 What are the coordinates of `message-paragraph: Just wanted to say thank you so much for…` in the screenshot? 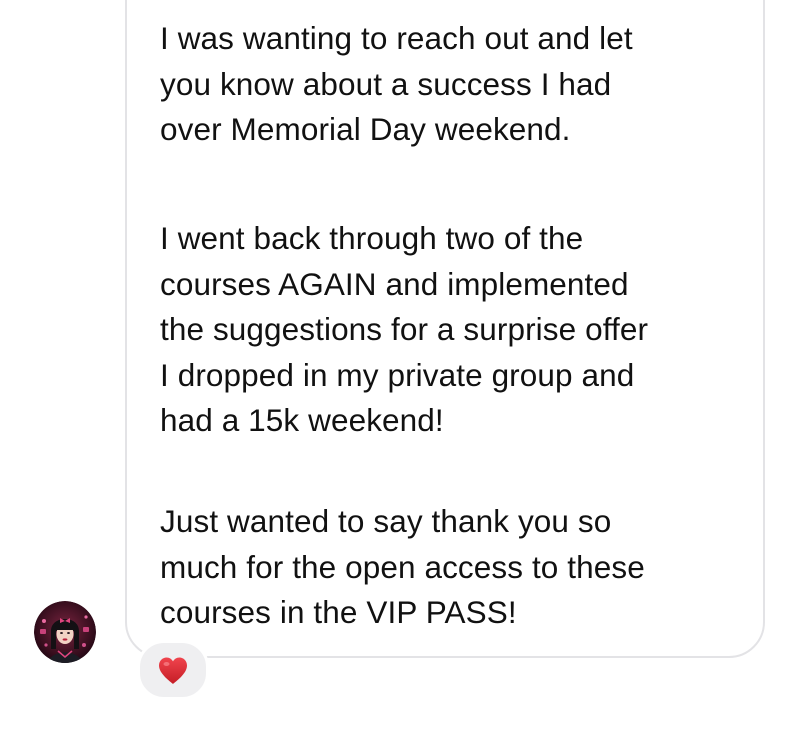 It's located at (402, 566).